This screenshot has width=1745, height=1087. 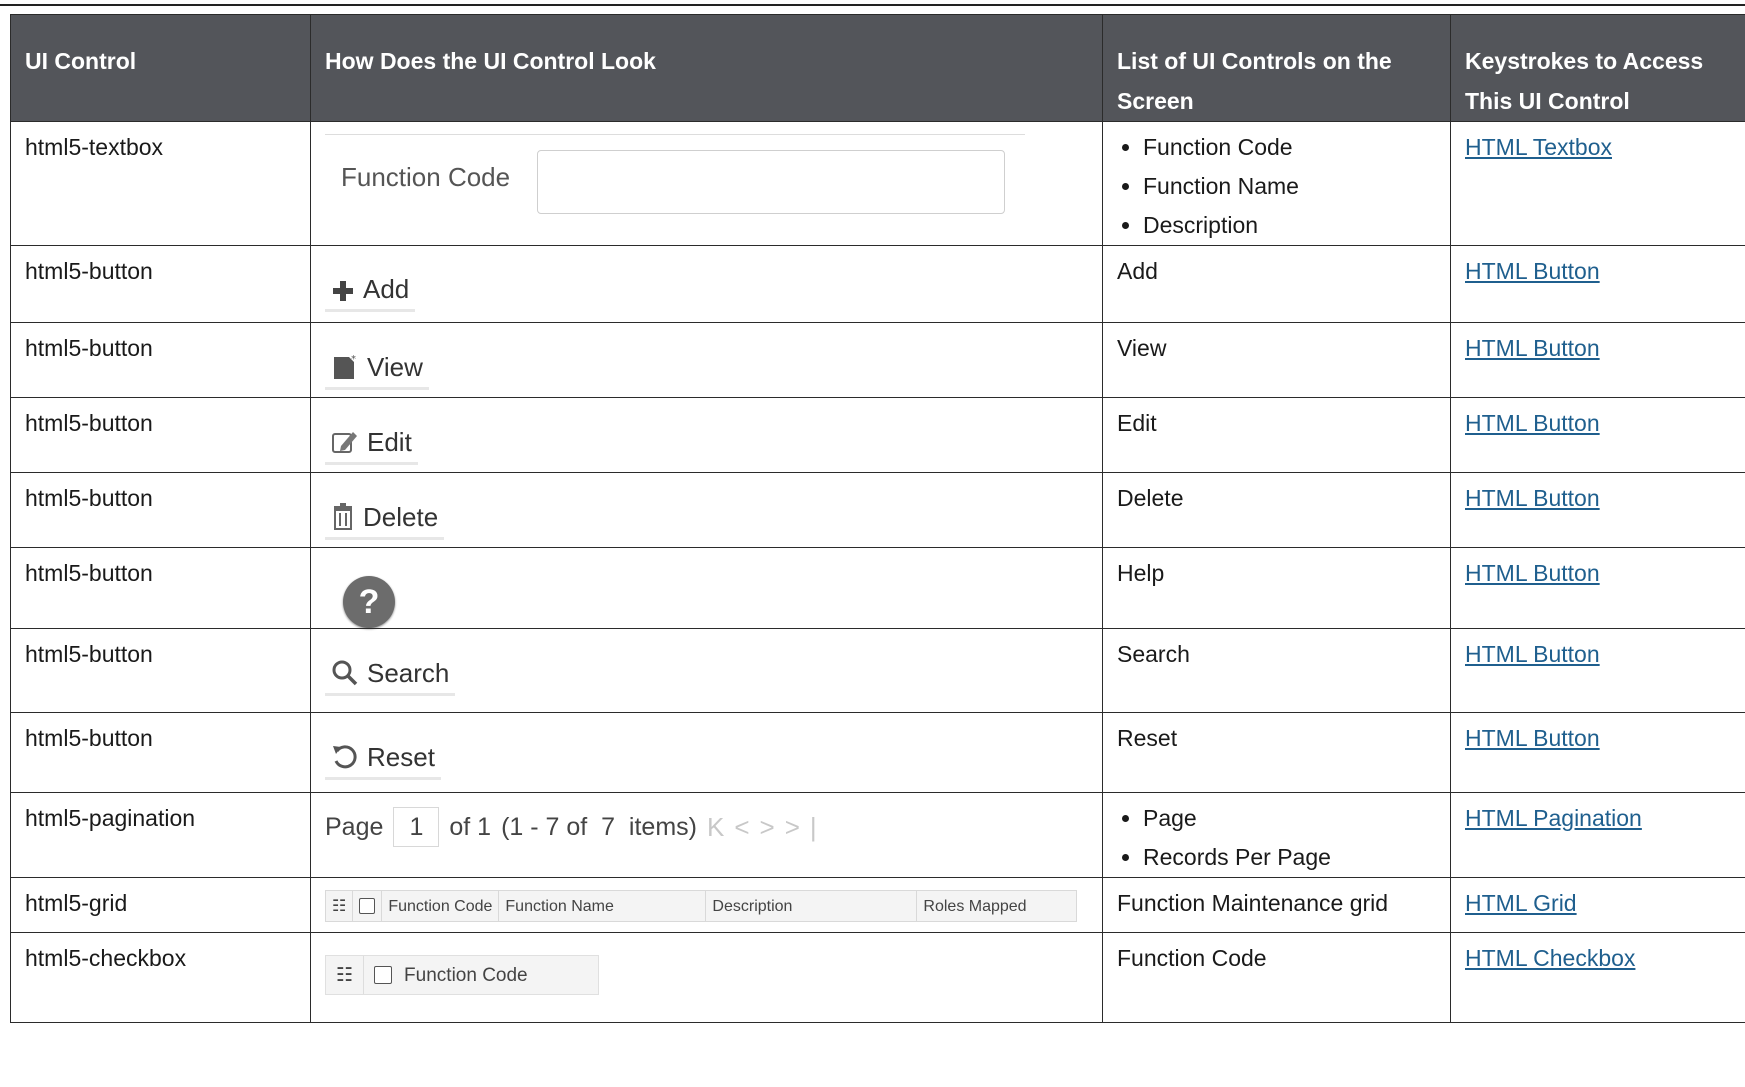 I want to click on control-preview: Add, so click(x=706, y=284).